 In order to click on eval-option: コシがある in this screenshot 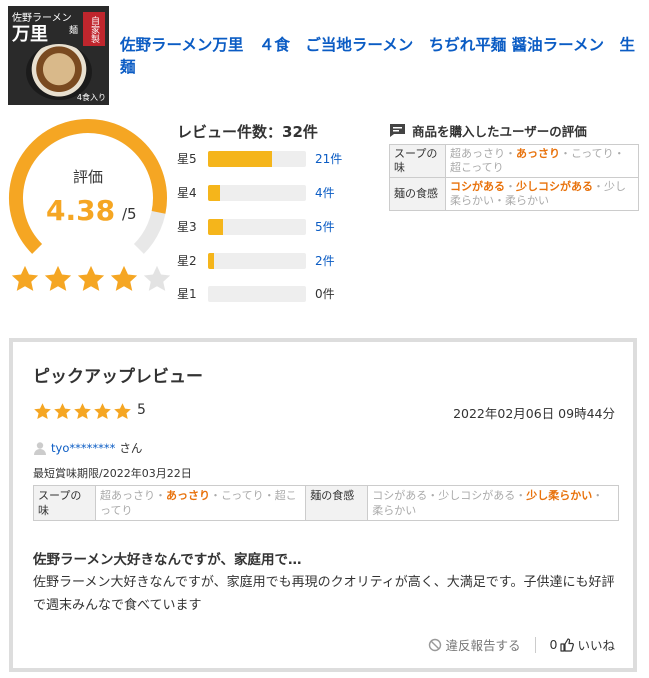, I will do `click(400, 495)`.